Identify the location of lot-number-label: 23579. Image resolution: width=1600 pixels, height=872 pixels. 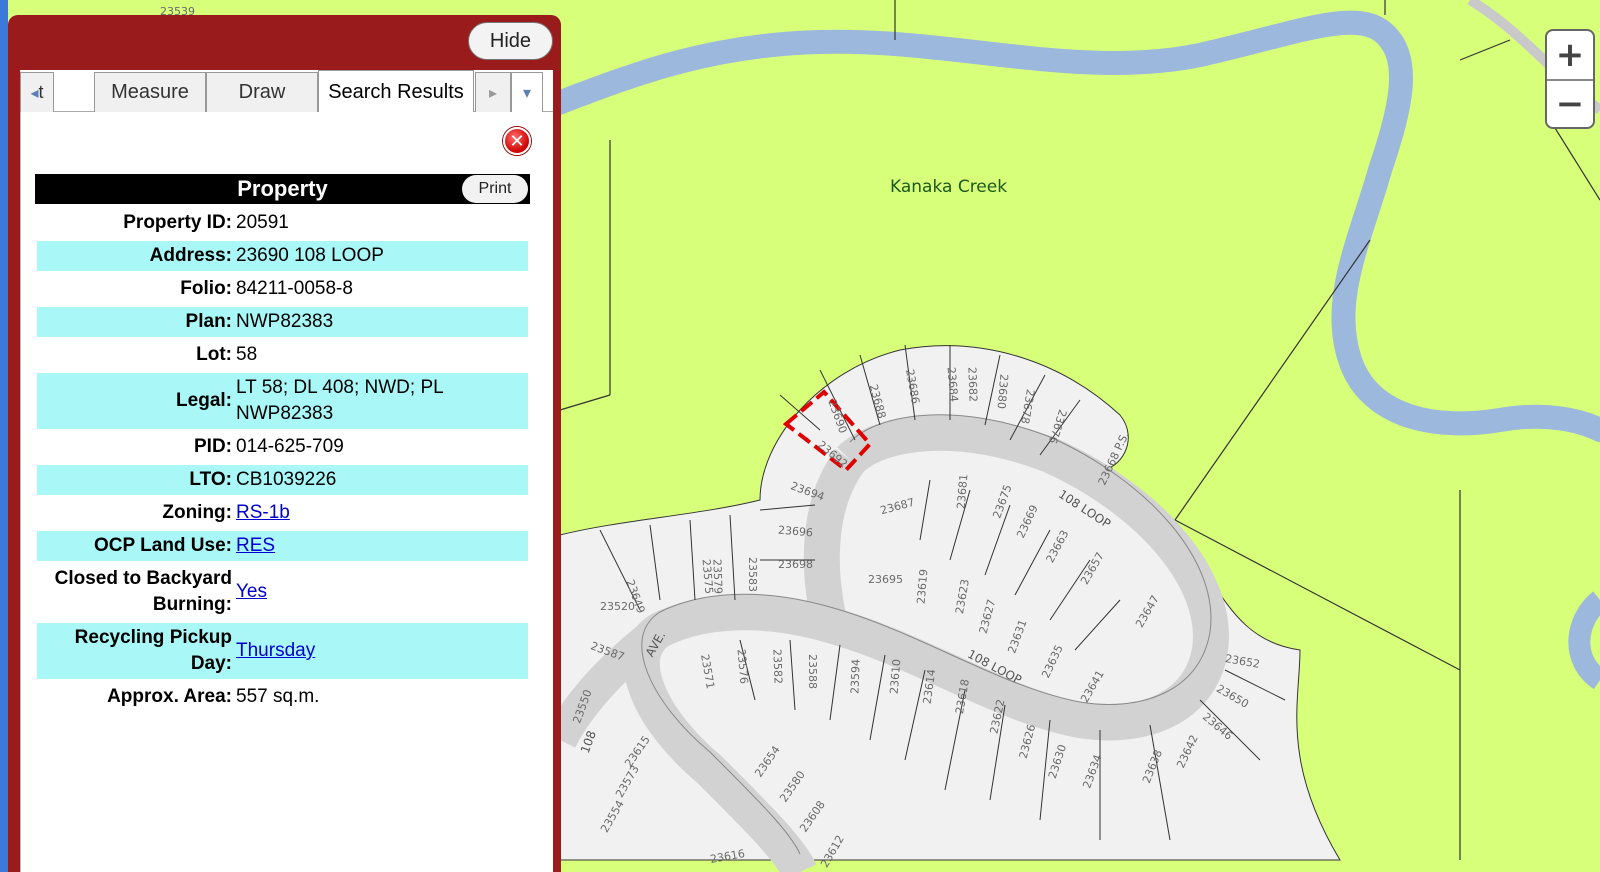
(717, 576).